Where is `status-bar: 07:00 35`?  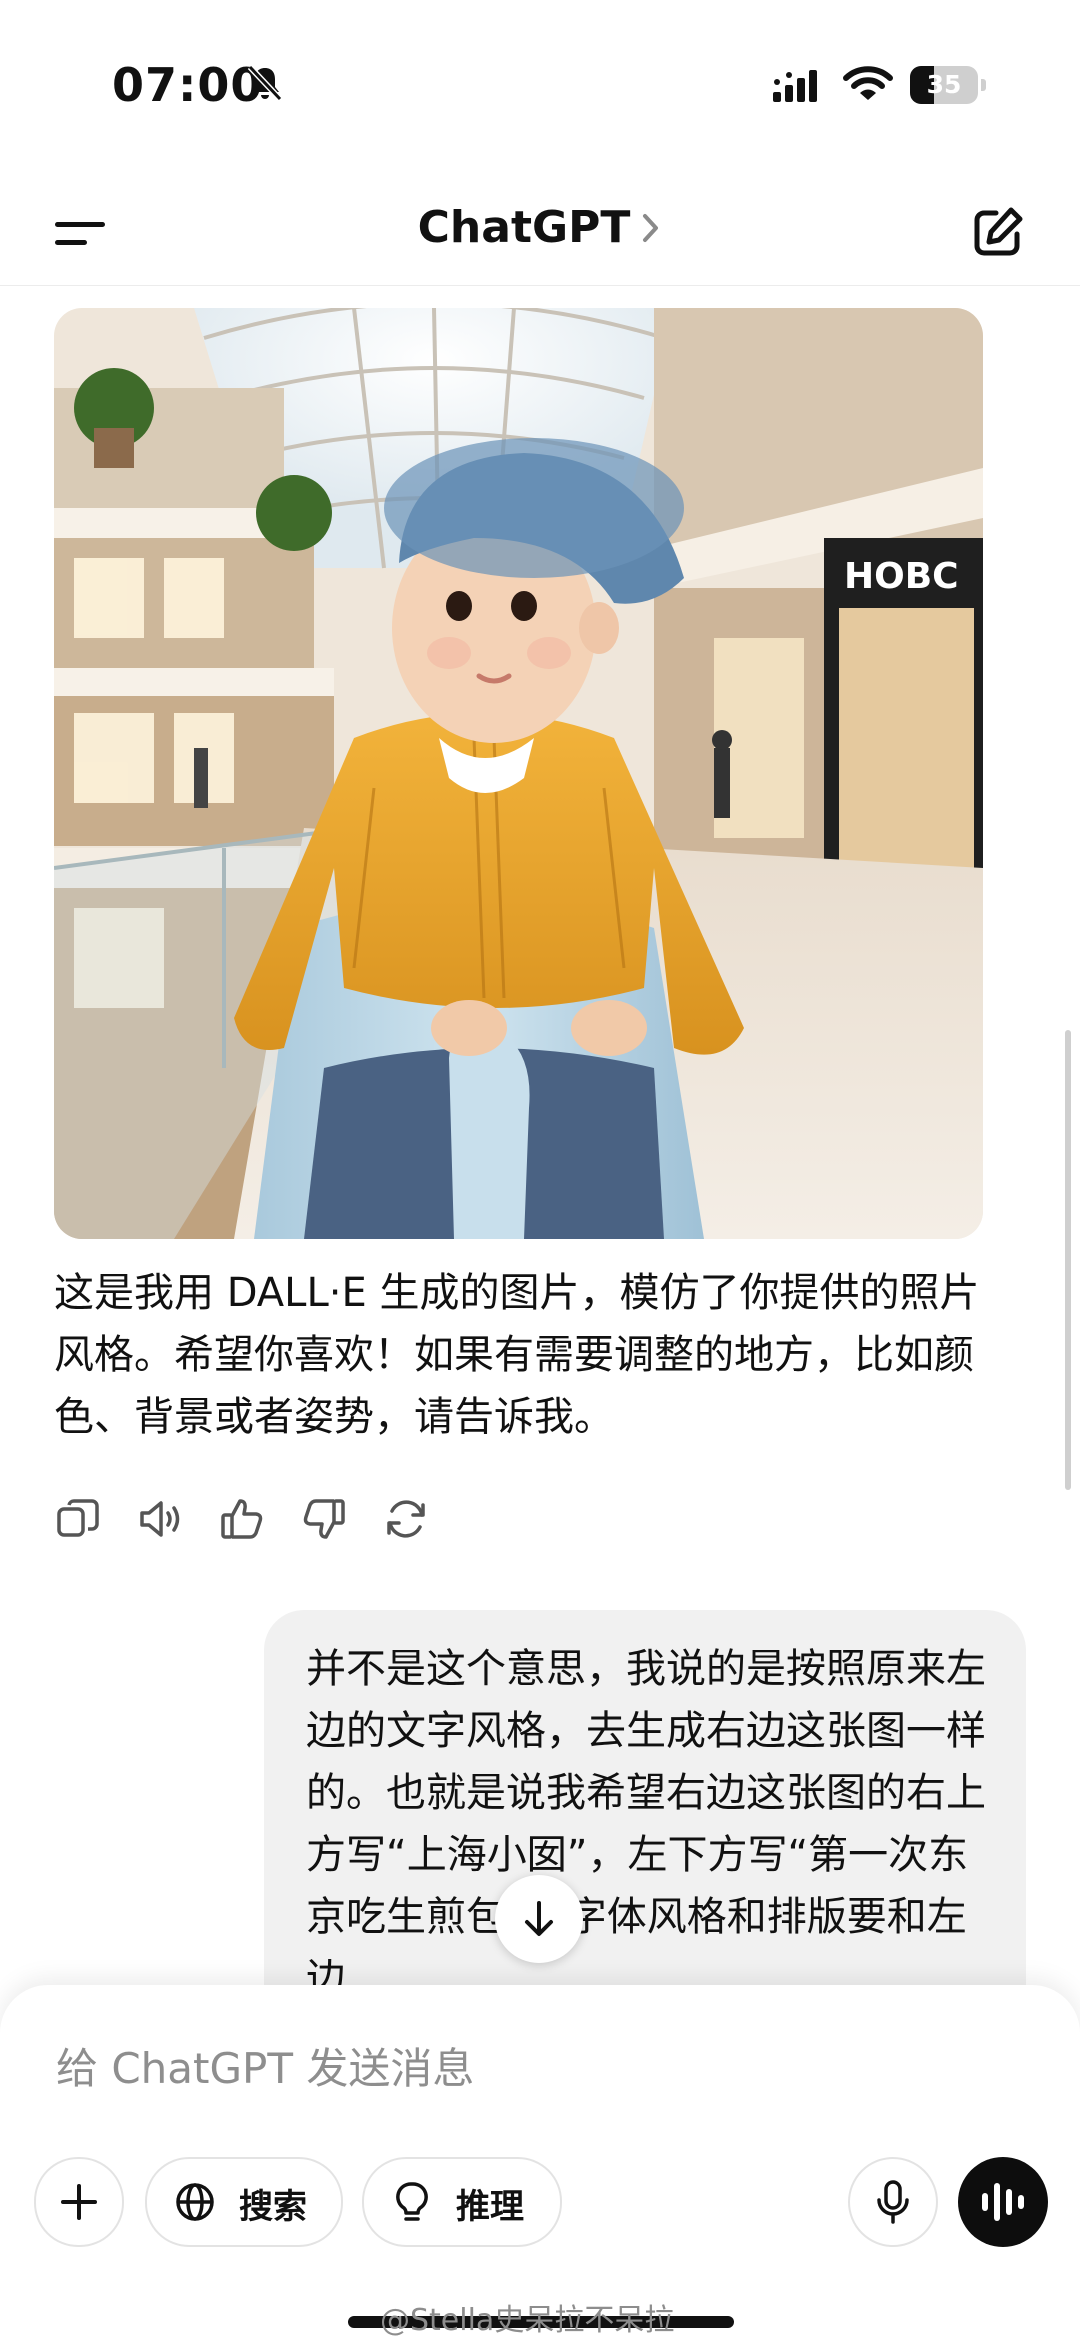
status-bar: 07:00 35 is located at coordinates (540, 85).